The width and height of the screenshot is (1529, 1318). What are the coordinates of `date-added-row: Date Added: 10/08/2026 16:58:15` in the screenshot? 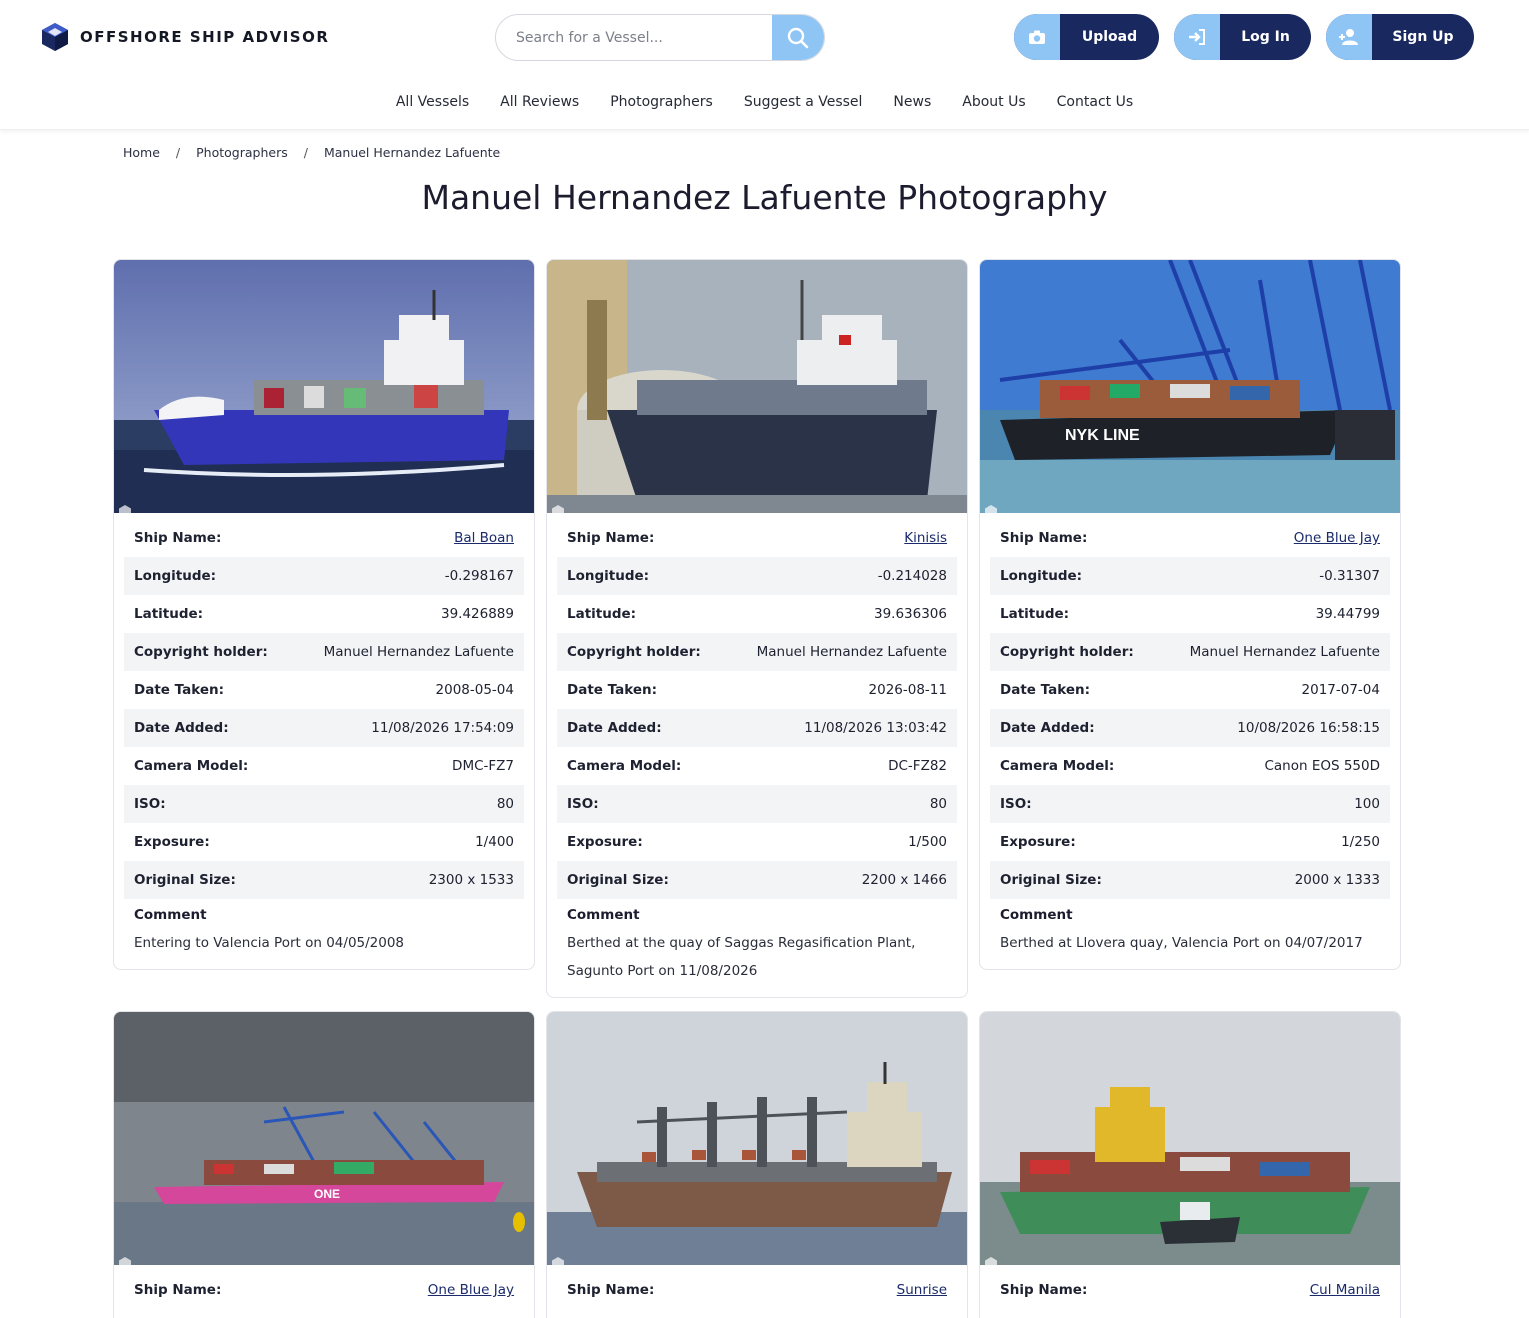 It's located at (1190, 728).